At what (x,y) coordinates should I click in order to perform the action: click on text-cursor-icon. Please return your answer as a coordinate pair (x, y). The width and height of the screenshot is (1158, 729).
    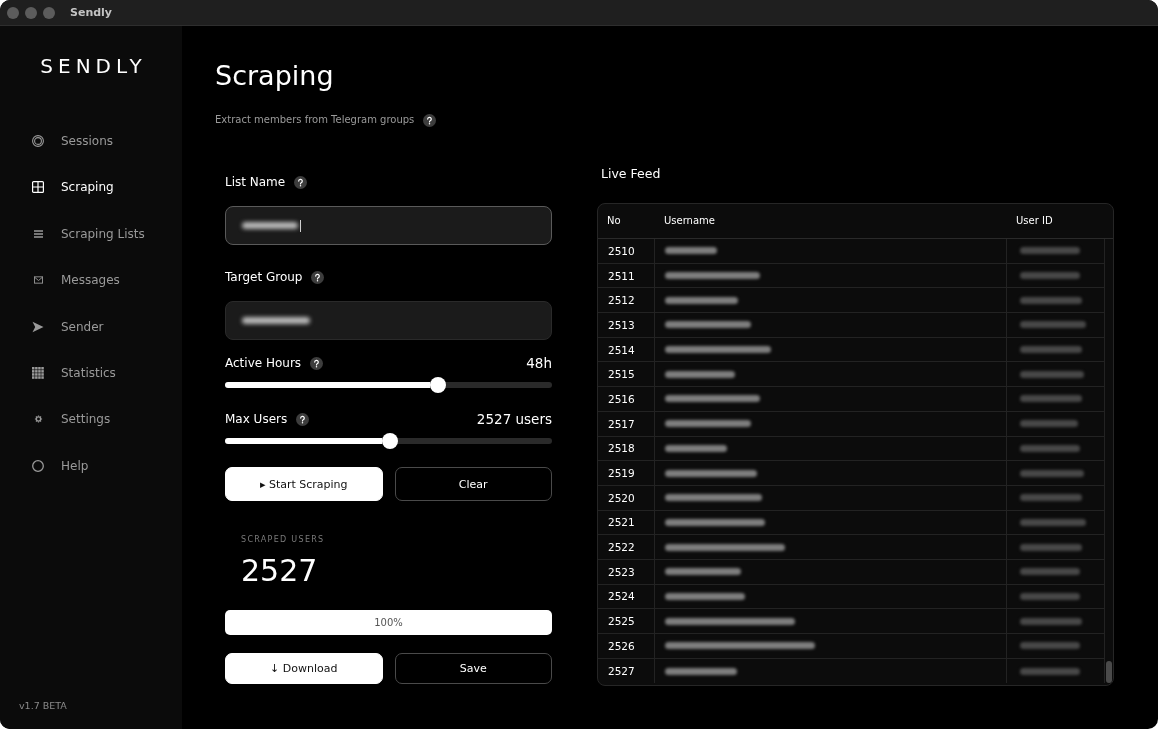
    Looking at the image, I should click on (300, 225).